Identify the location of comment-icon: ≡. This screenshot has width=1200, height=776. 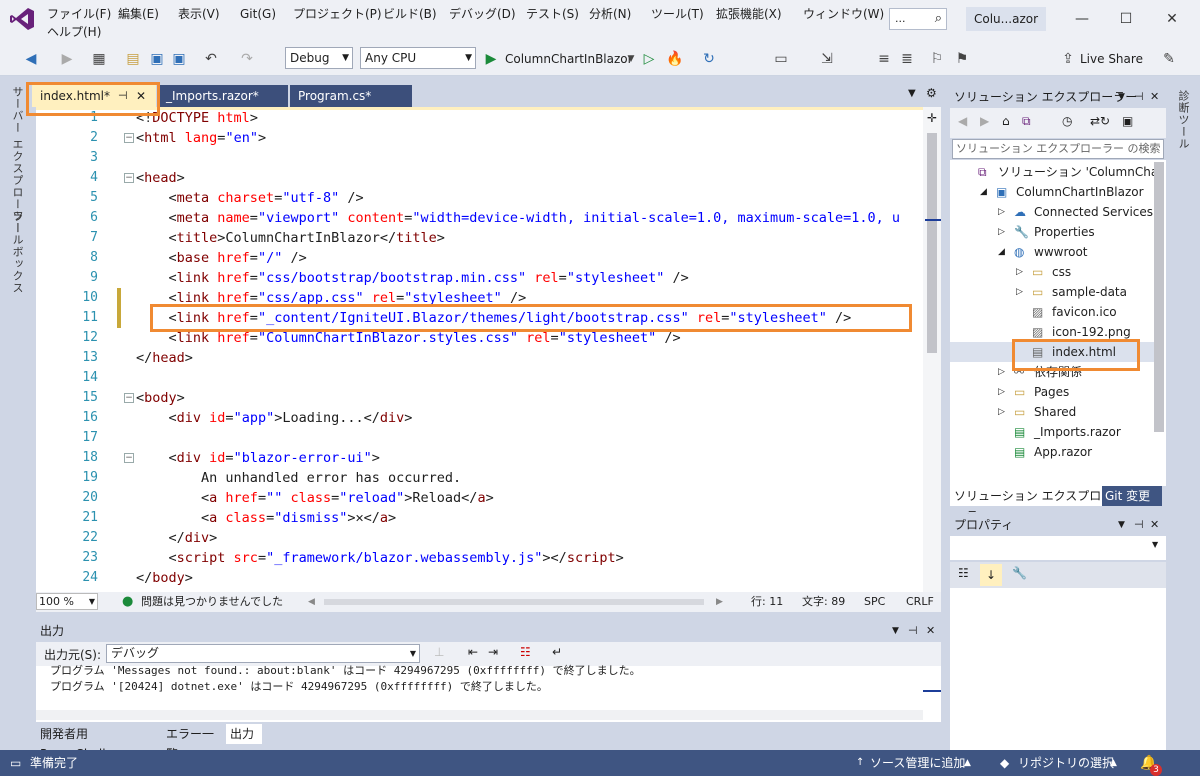
(884, 59).